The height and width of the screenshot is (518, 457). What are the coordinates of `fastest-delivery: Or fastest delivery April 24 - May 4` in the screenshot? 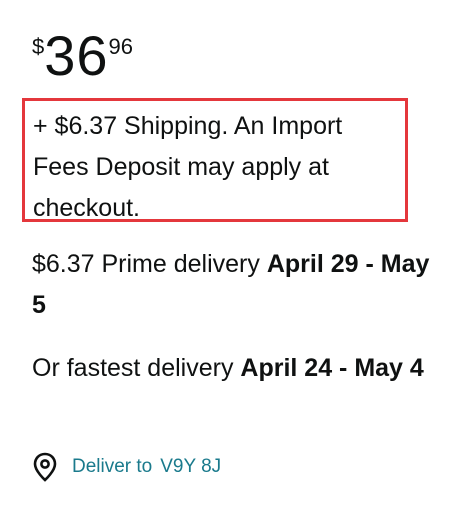 It's located at (237, 368).